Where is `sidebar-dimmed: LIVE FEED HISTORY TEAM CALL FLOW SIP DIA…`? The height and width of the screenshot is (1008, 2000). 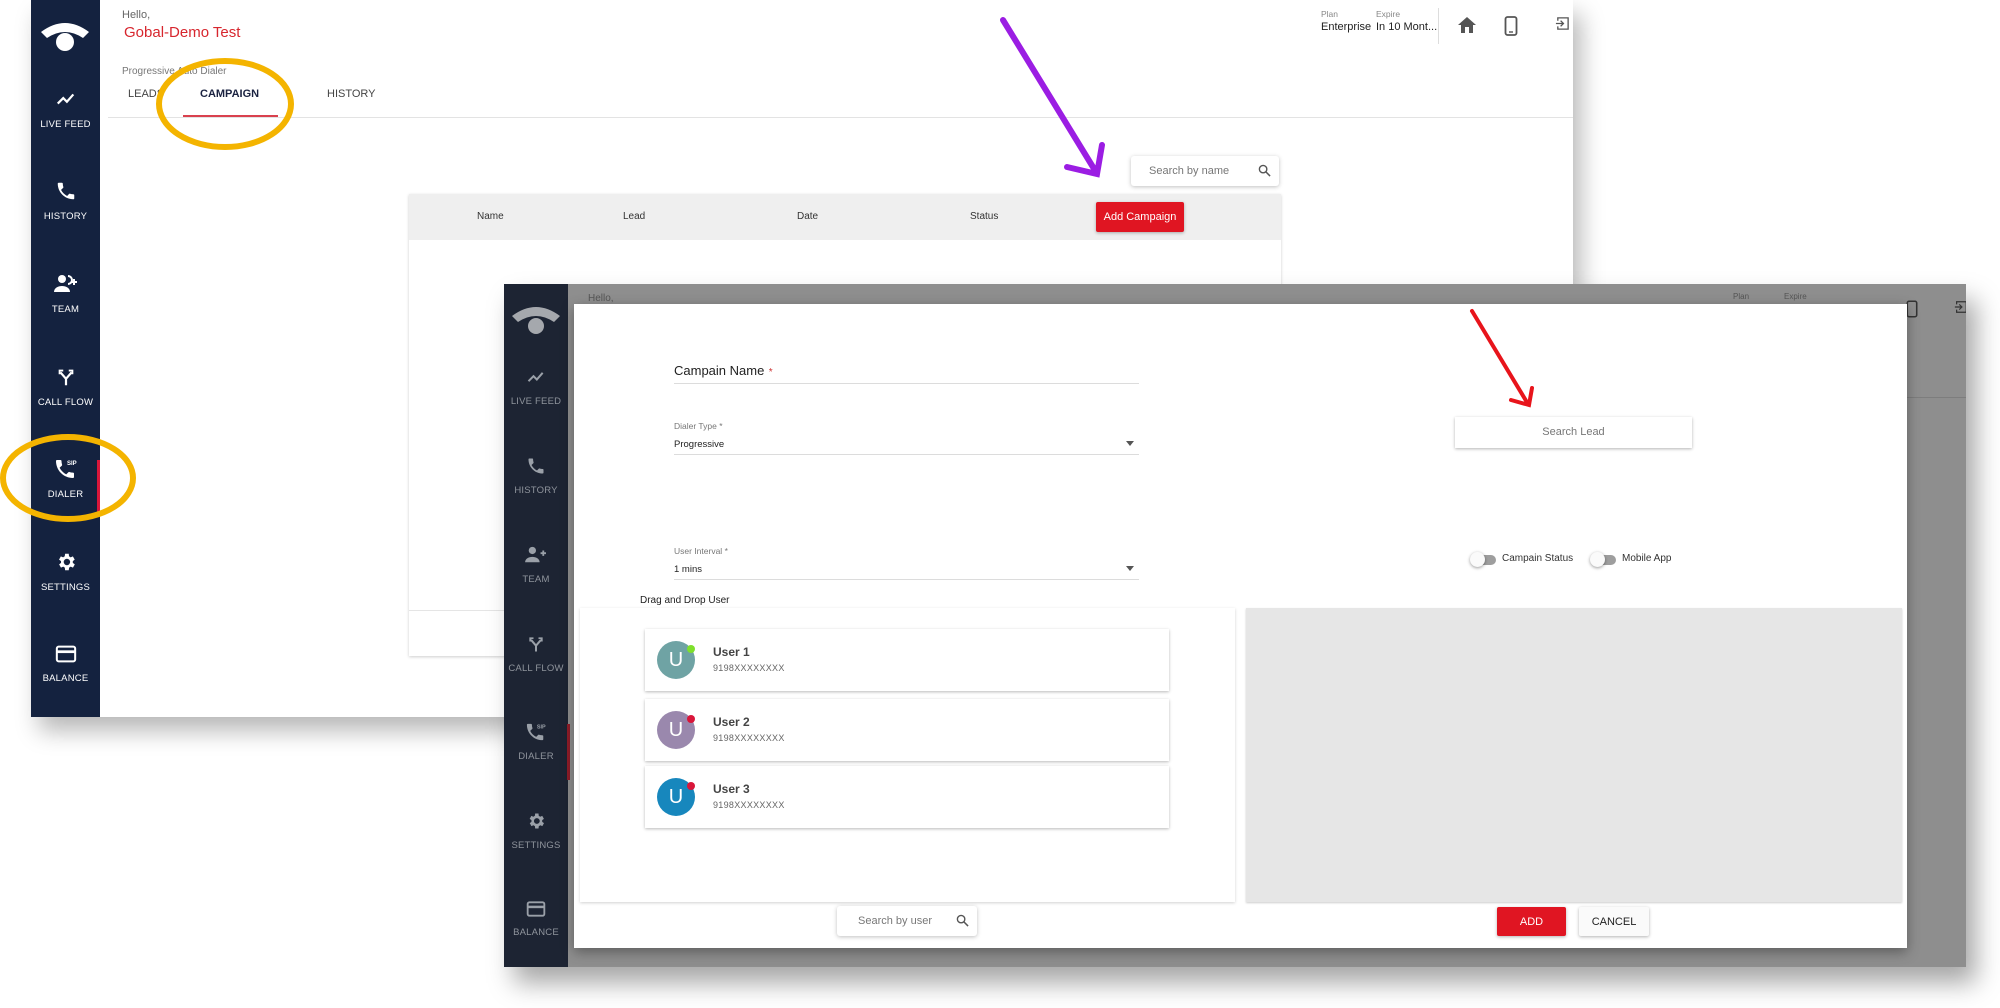 sidebar-dimmed: LIVE FEED HISTORY TEAM CALL FLOW SIP DIA… is located at coordinates (537, 625).